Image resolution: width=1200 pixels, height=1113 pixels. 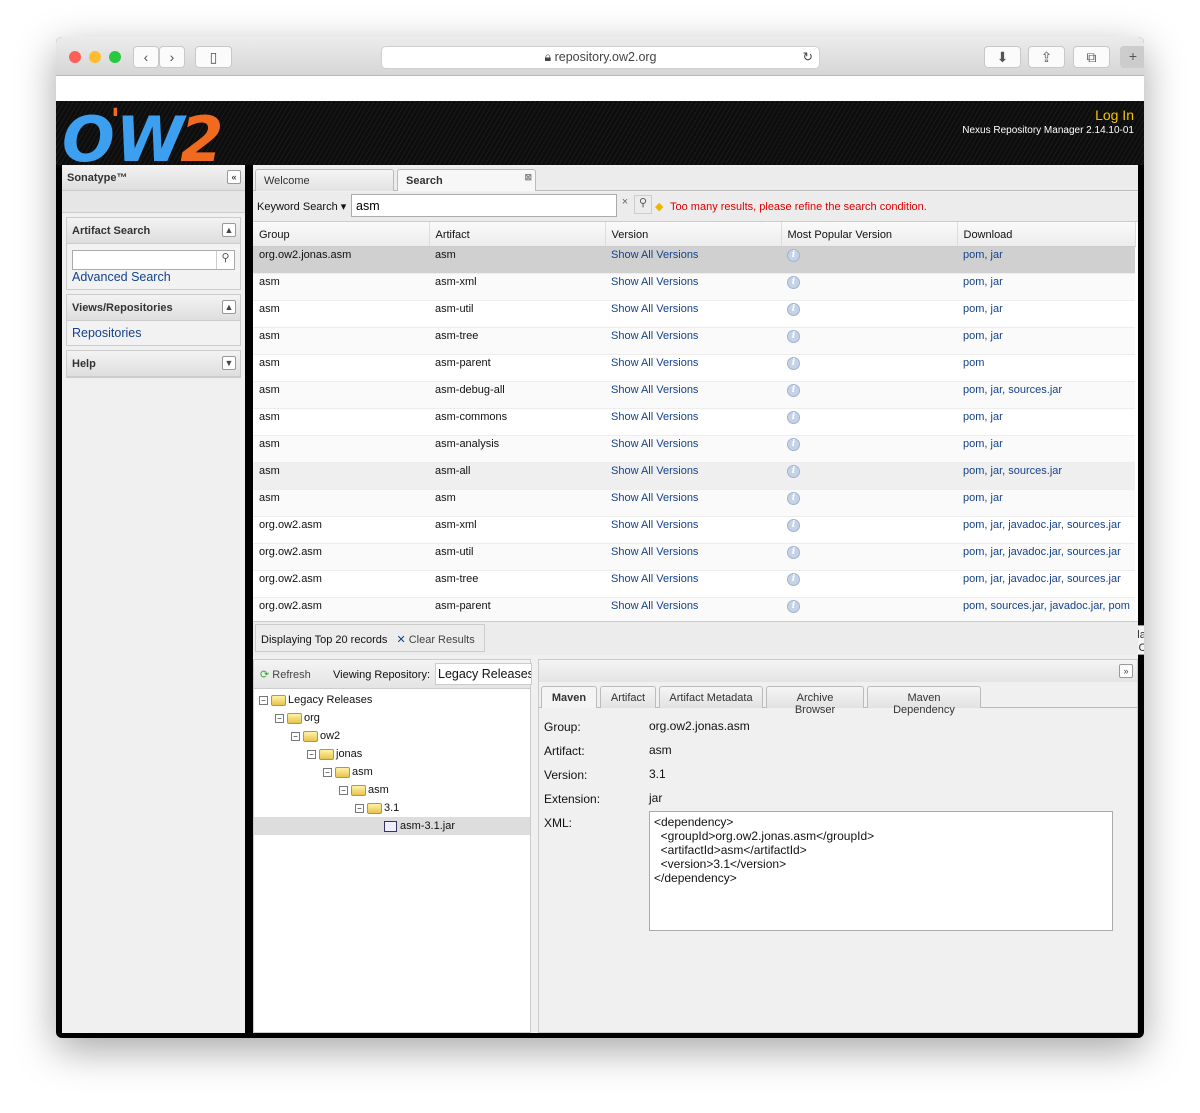 I want to click on clear-icon: ✕, so click(x=400, y=640).